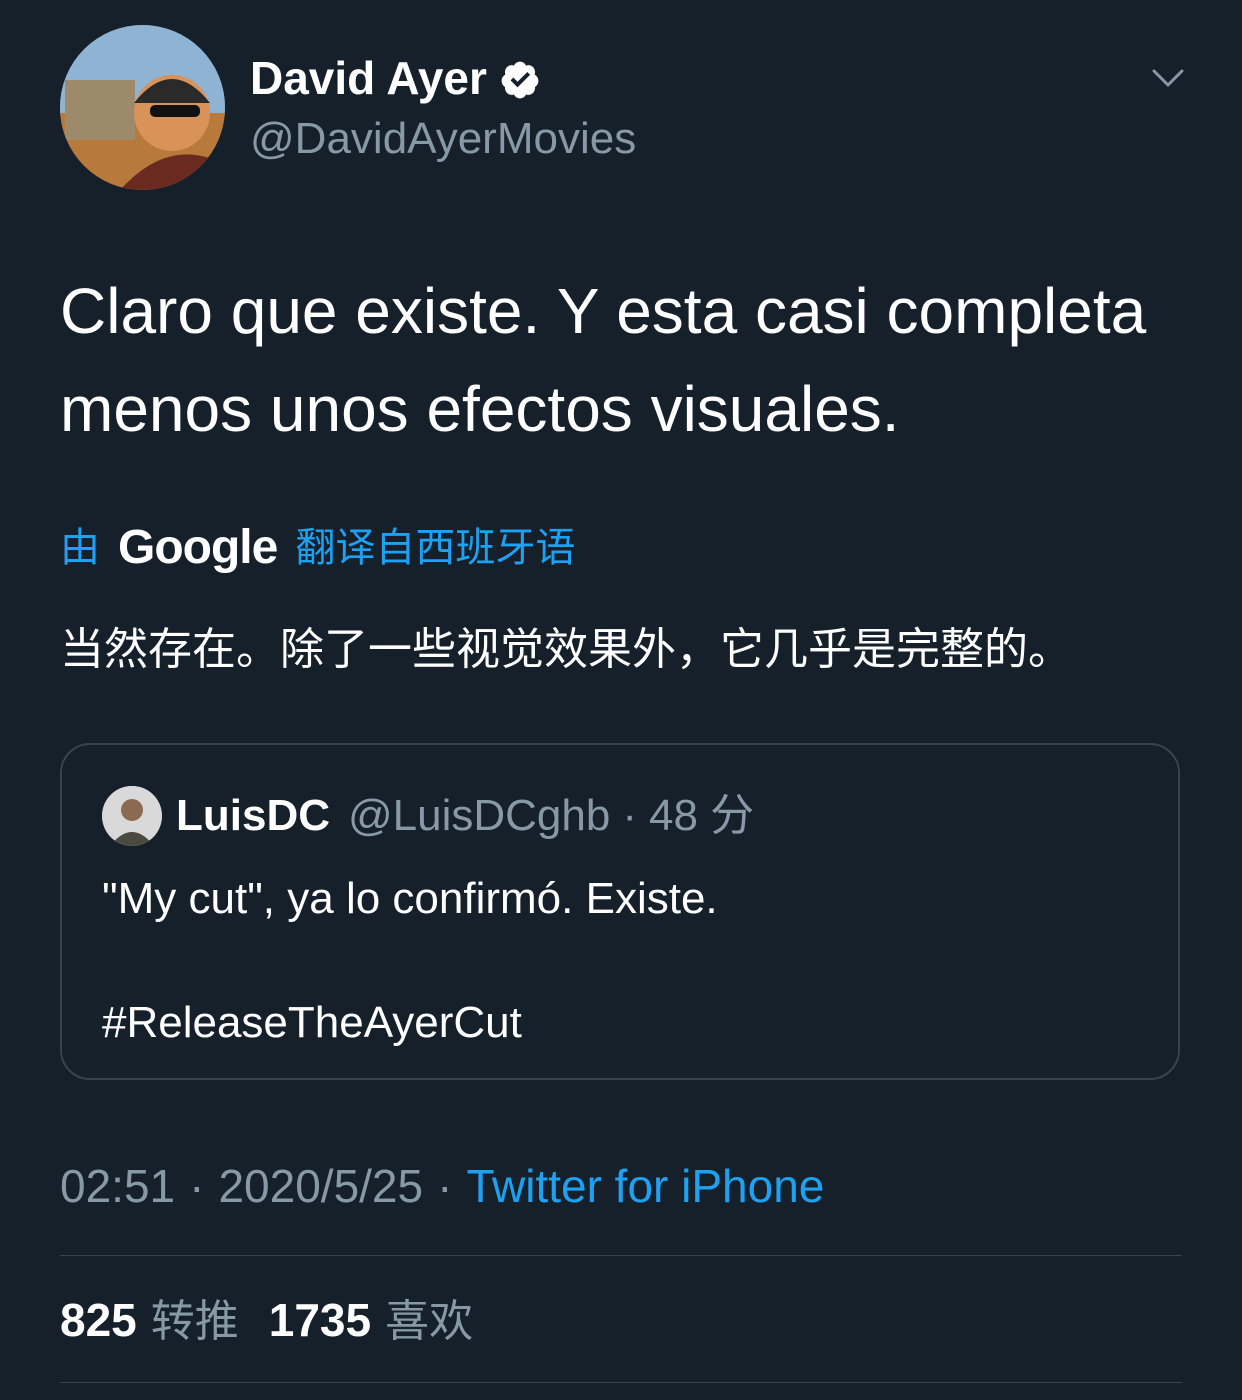 The image size is (1242, 1400). What do you see at coordinates (435, 548) in the screenshot?
I see `translation-source-label: 翻译自西班牙语` at bounding box center [435, 548].